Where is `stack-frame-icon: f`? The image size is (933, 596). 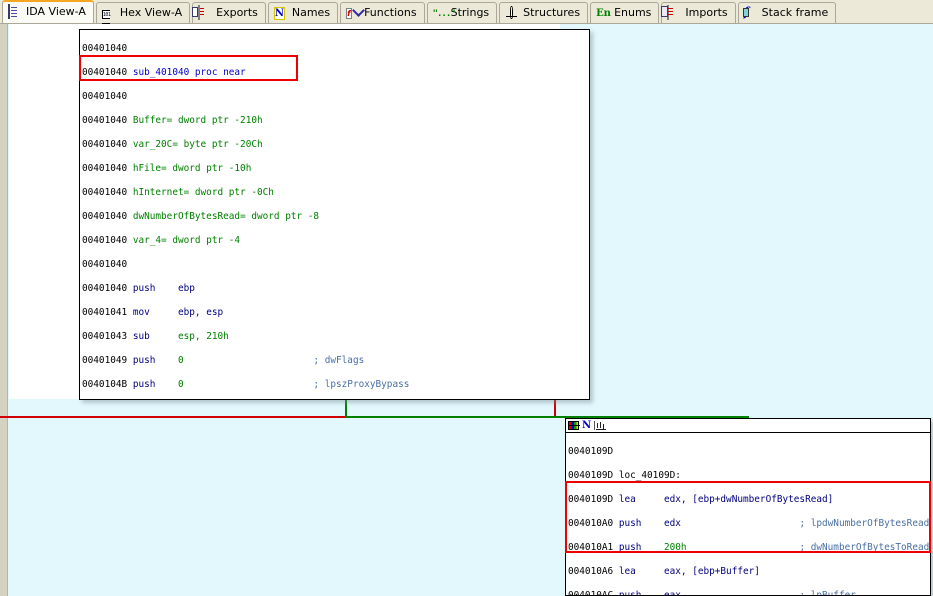
stack-frame-icon: f is located at coordinates (746, 12).